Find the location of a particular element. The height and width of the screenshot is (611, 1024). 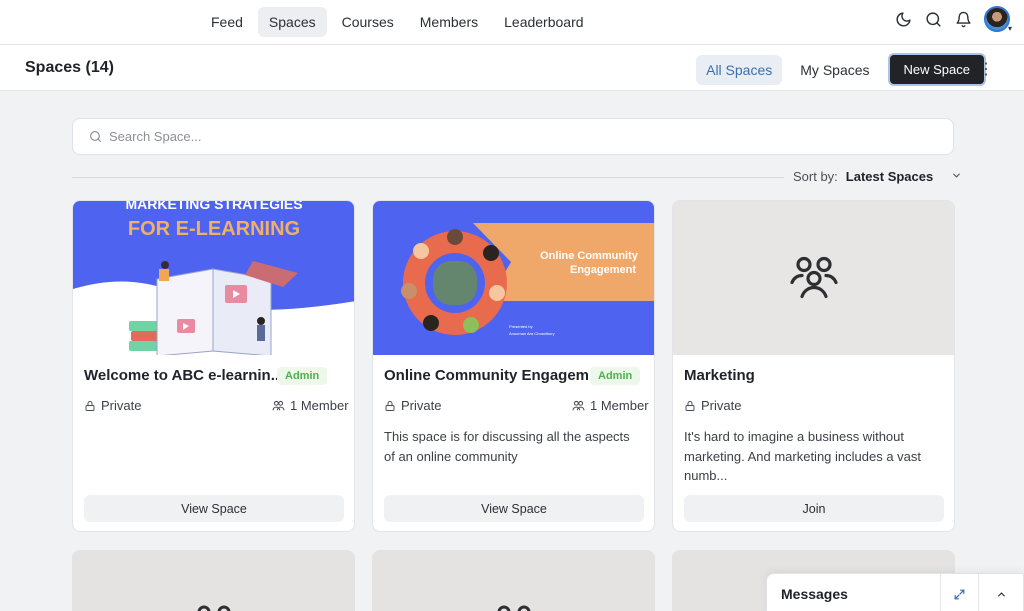

banner-small-text-2: Anuuman Ara Chowdhury is located at coordinates (532, 333).